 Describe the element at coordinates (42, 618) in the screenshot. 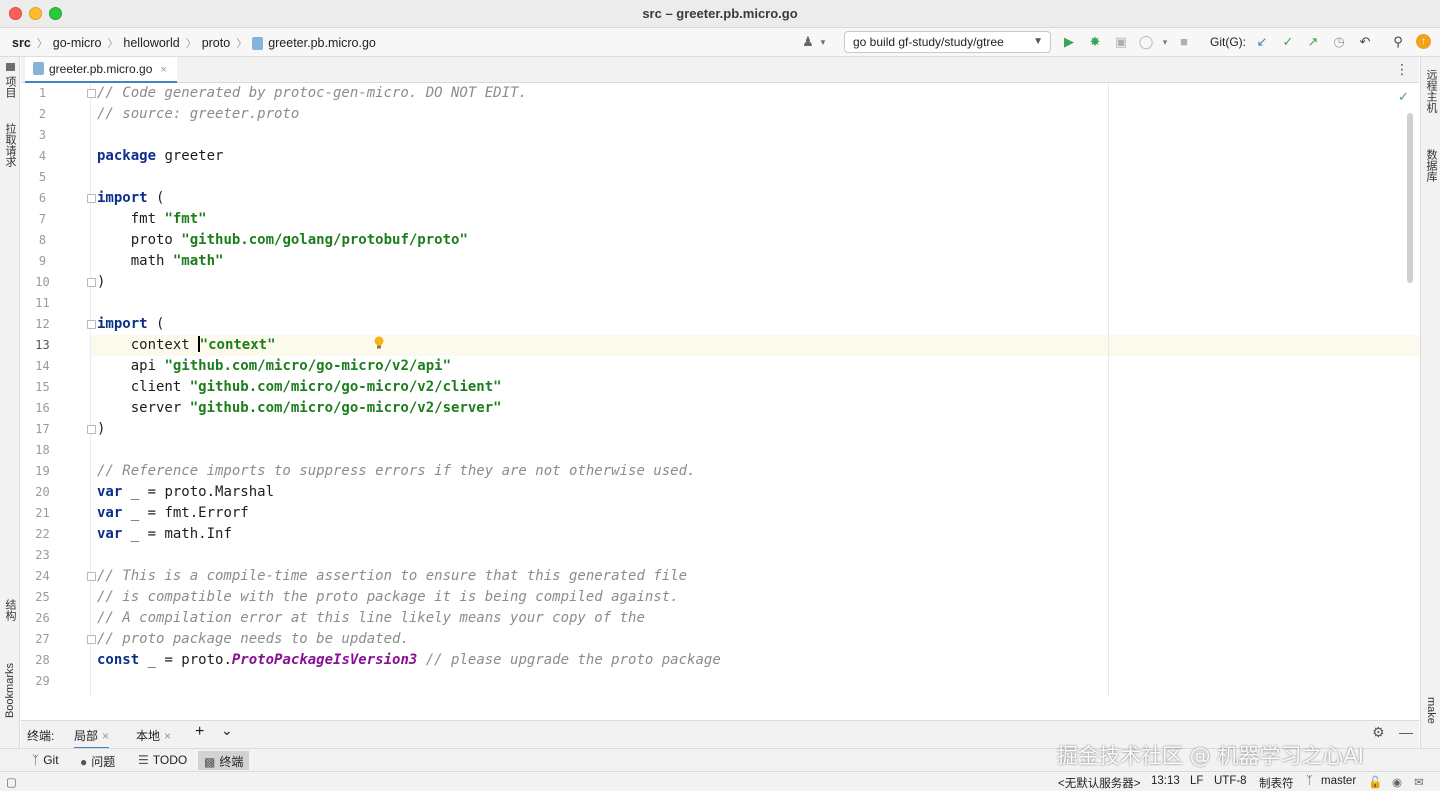

I see `line-number: 26` at that location.